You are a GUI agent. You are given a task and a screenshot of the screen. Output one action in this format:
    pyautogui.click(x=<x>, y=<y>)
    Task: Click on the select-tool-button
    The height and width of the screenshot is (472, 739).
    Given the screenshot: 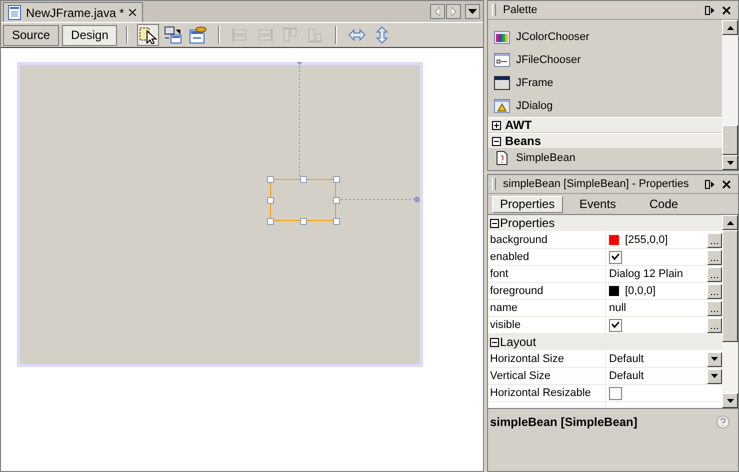 What is the action you would take?
    pyautogui.click(x=148, y=35)
    